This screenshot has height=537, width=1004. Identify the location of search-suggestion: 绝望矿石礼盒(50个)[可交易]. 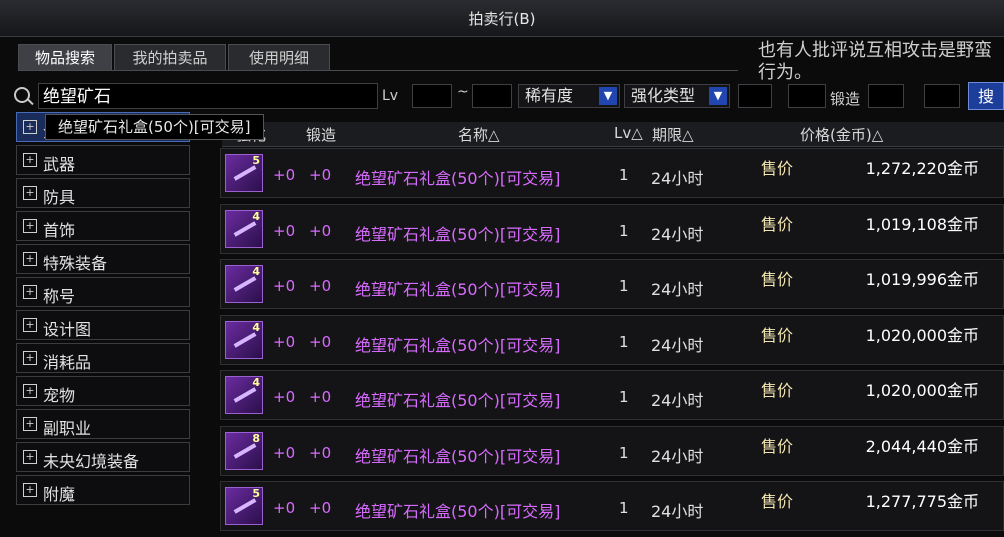
(154, 127).